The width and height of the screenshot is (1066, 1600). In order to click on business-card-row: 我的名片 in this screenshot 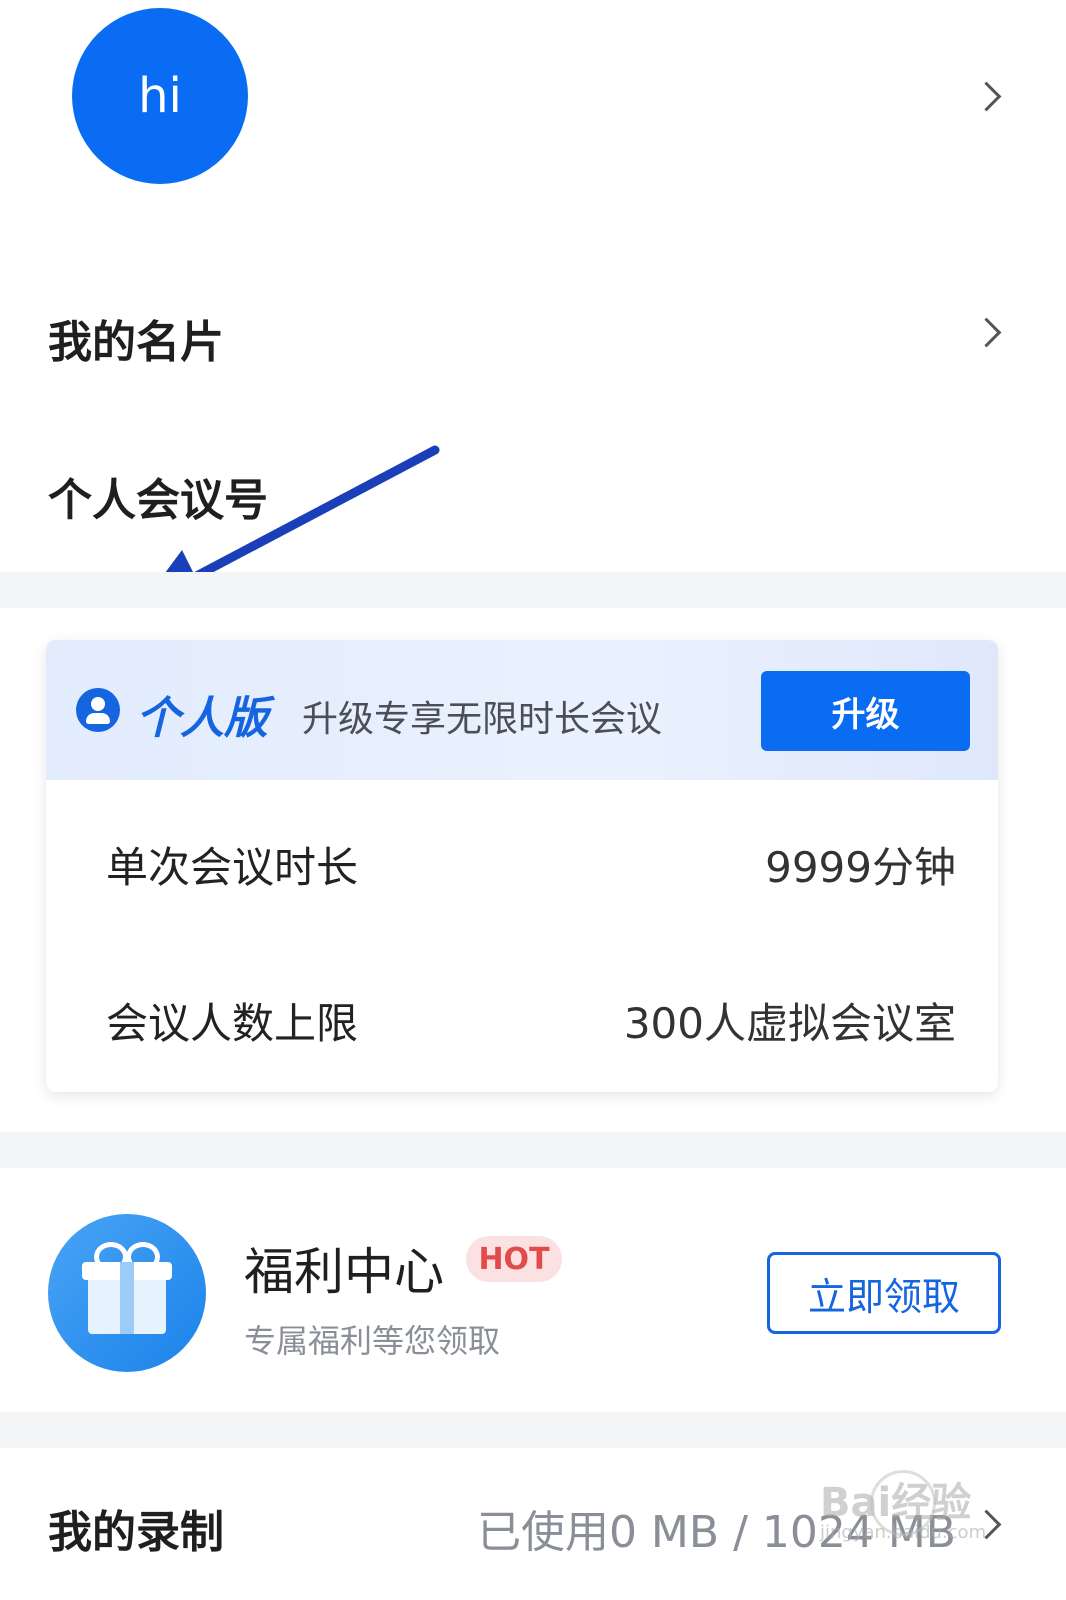, I will do `click(533, 330)`.